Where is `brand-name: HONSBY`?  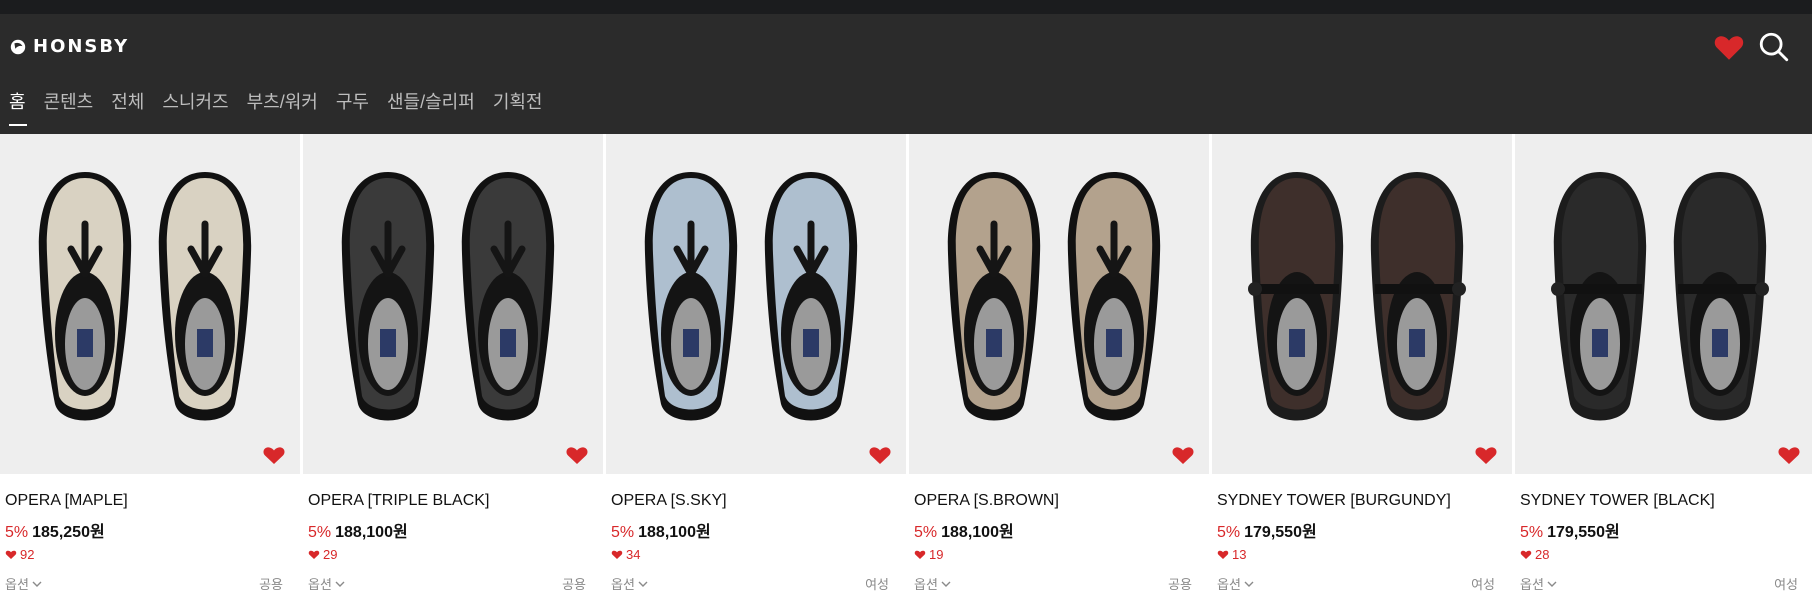
brand-name: HONSBY is located at coordinates (81, 46).